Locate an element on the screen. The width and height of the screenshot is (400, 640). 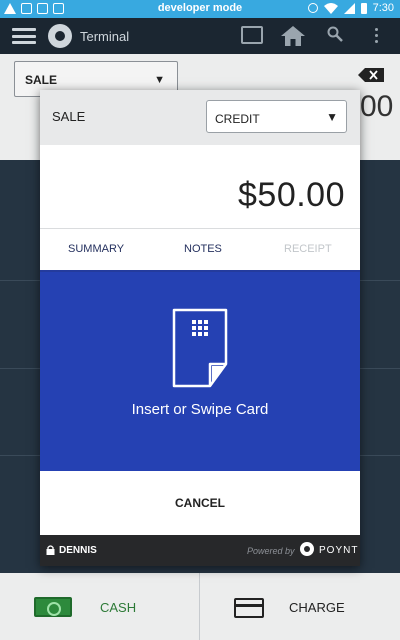
charge-button: CHARGE is located at coordinates (317, 607).